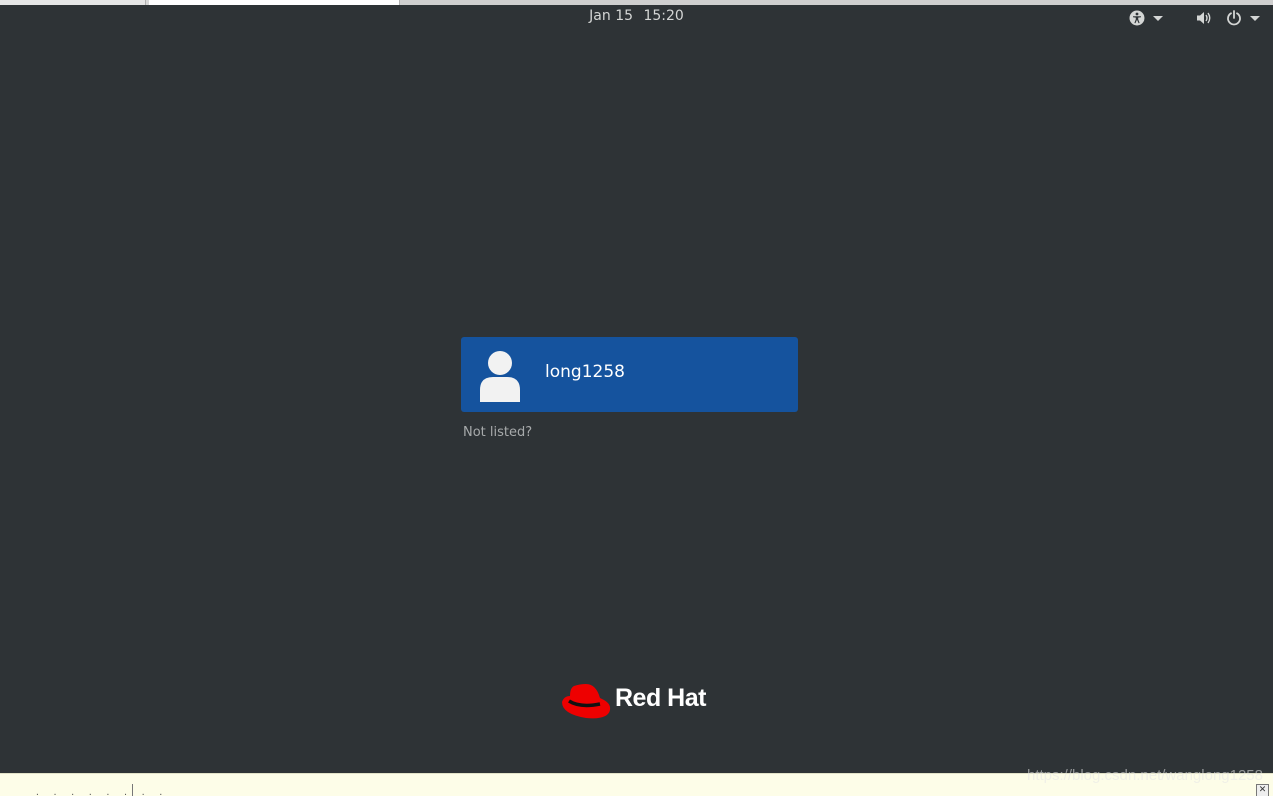 This screenshot has width=1273, height=796. Describe the element at coordinates (586, 701) in the screenshot. I see `red-hat-fedora-icon` at that location.